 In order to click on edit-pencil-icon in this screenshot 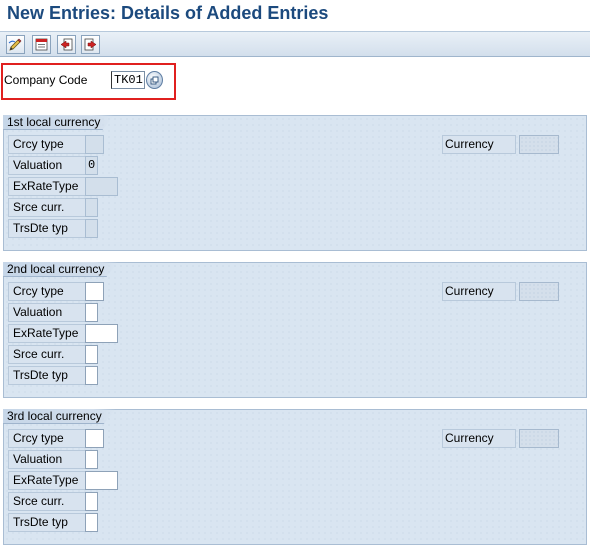, I will do `click(15, 44)`.